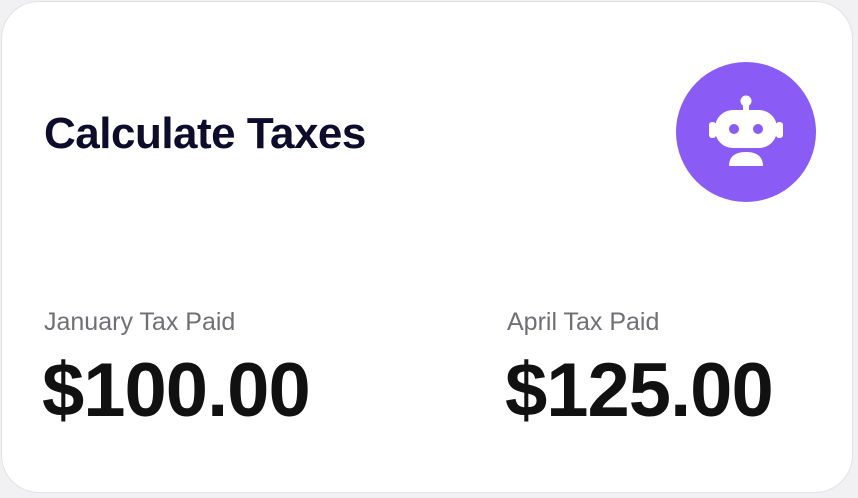 This screenshot has width=858, height=498. Describe the element at coordinates (205, 133) in the screenshot. I see `card-title: Calculate Taxes` at that location.